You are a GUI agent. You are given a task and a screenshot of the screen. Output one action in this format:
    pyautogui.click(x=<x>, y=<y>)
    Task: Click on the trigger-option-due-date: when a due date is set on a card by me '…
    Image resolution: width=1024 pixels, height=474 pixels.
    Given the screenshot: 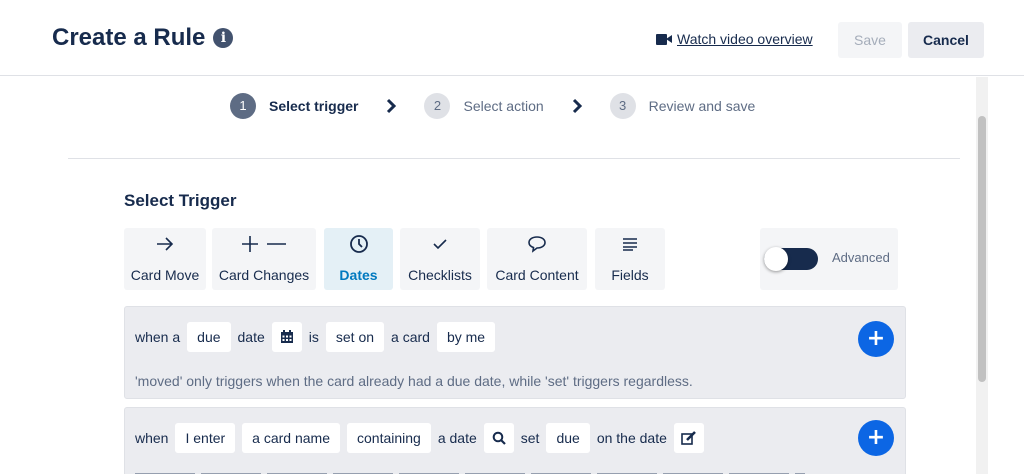 What is the action you would take?
    pyautogui.click(x=515, y=352)
    